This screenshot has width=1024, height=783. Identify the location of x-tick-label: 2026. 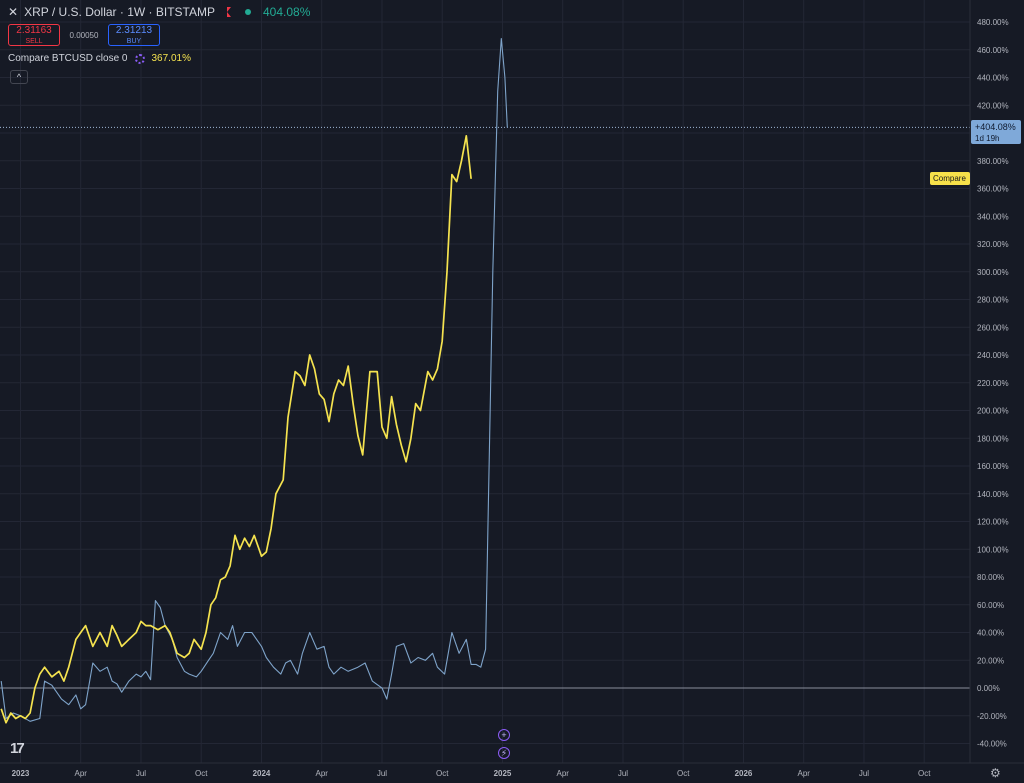
(744, 773).